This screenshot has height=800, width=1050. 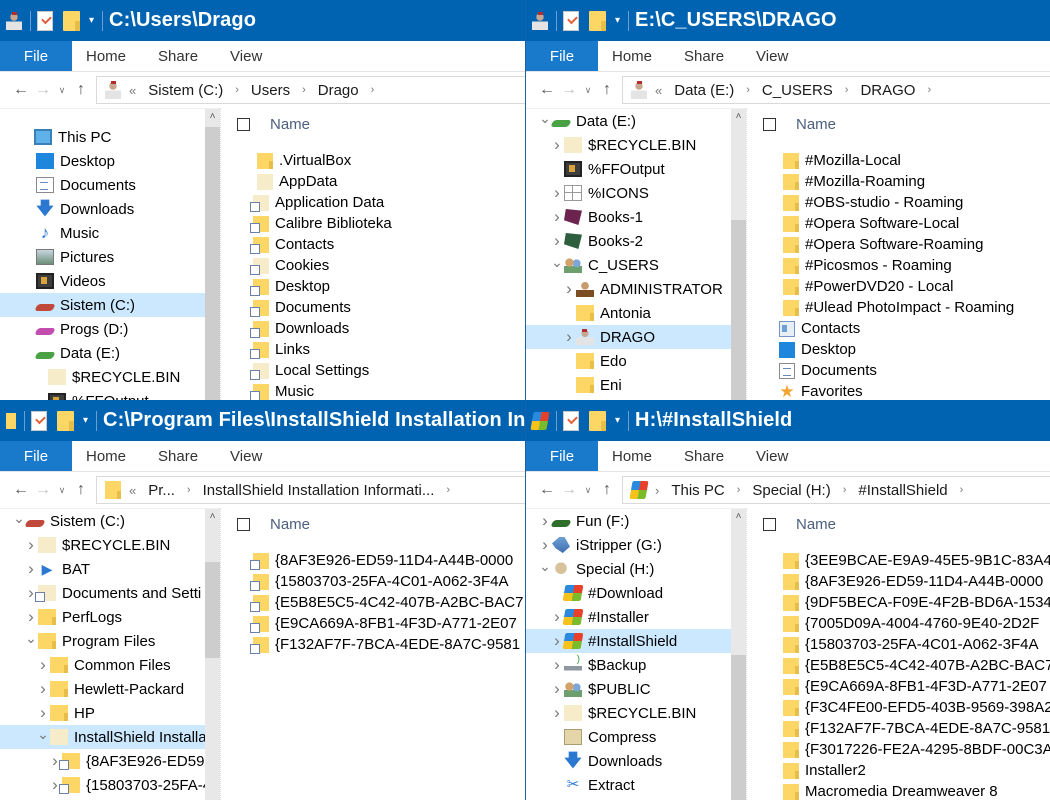 I want to click on tree-item: › iStripper (G:), so click(x=628, y=545).